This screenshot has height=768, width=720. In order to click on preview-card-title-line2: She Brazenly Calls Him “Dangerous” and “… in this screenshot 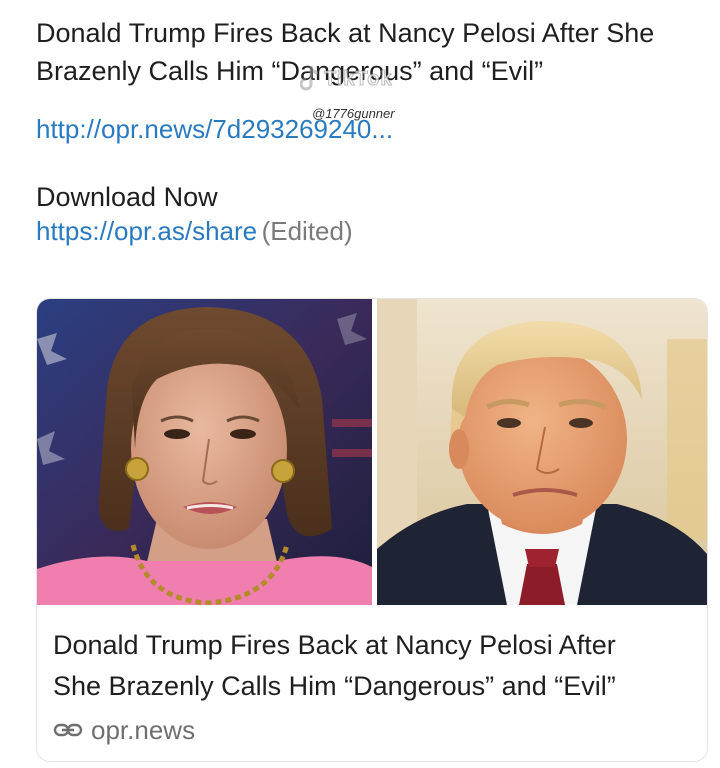, I will do `click(334, 686)`.